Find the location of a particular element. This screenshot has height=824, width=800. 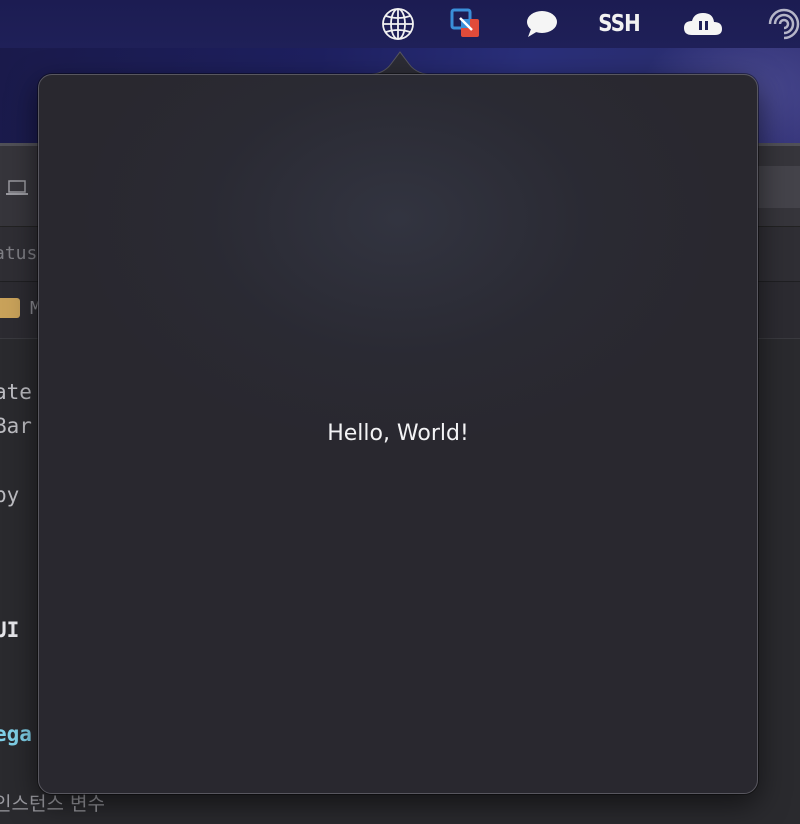

swirl-icon is located at coordinates (782, 24).